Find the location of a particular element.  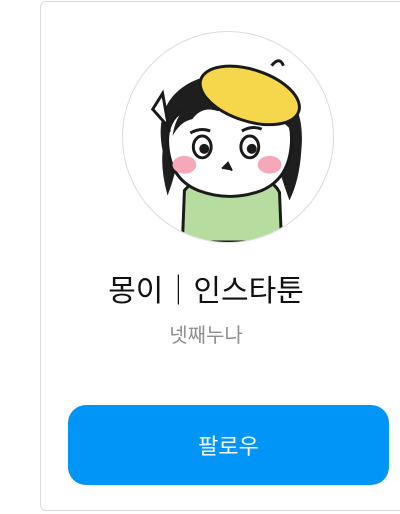

profile-subtitle: 넷째누나 is located at coordinates (206, 335).